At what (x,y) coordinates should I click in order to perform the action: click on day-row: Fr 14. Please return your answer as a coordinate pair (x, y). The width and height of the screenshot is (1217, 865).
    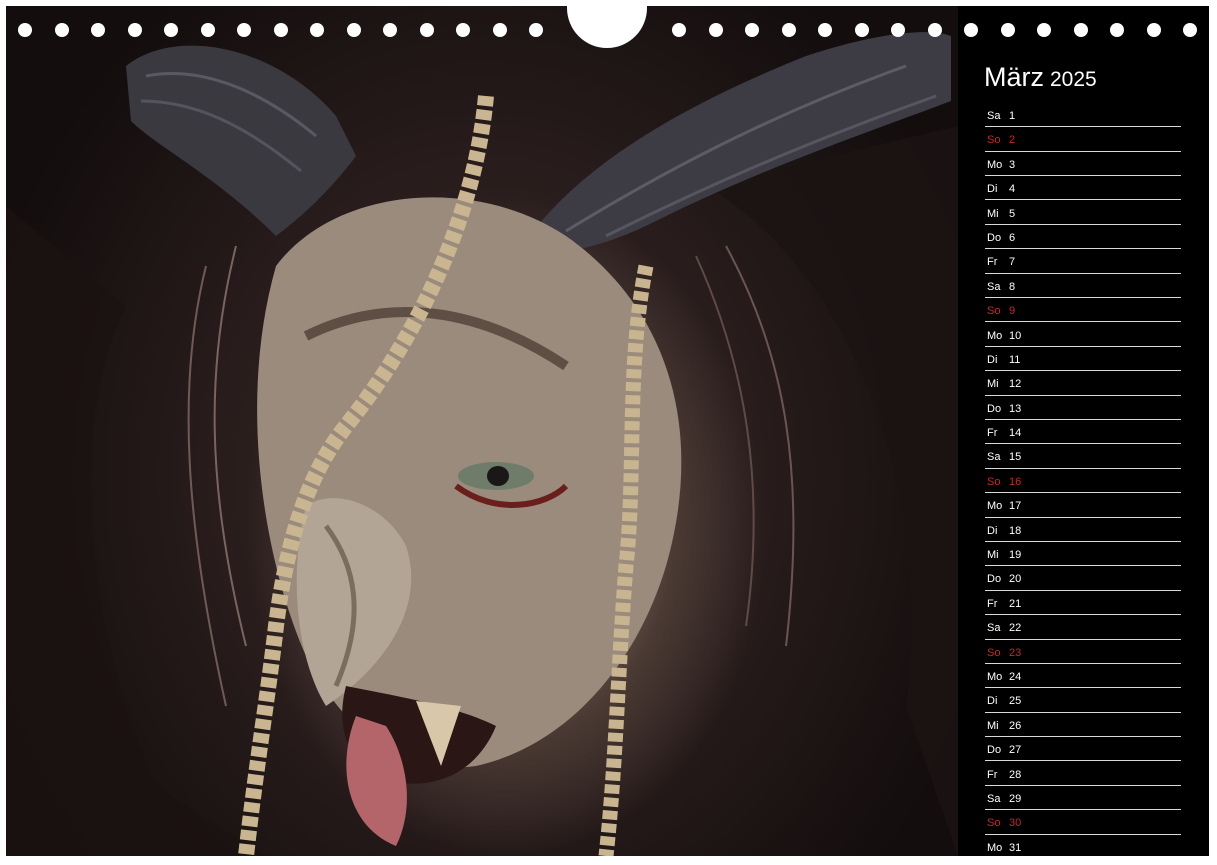
    Looking at the image, I should click on (1083, 433).